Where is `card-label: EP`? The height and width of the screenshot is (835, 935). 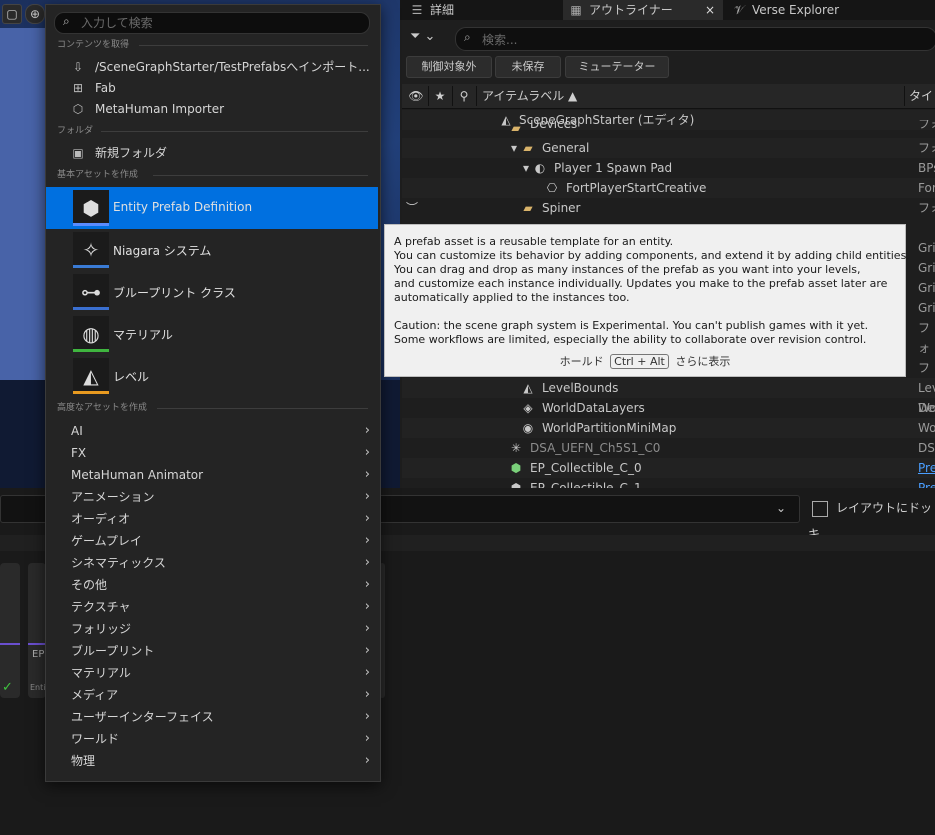 card-label: EP is located at coordinates (38, 654).